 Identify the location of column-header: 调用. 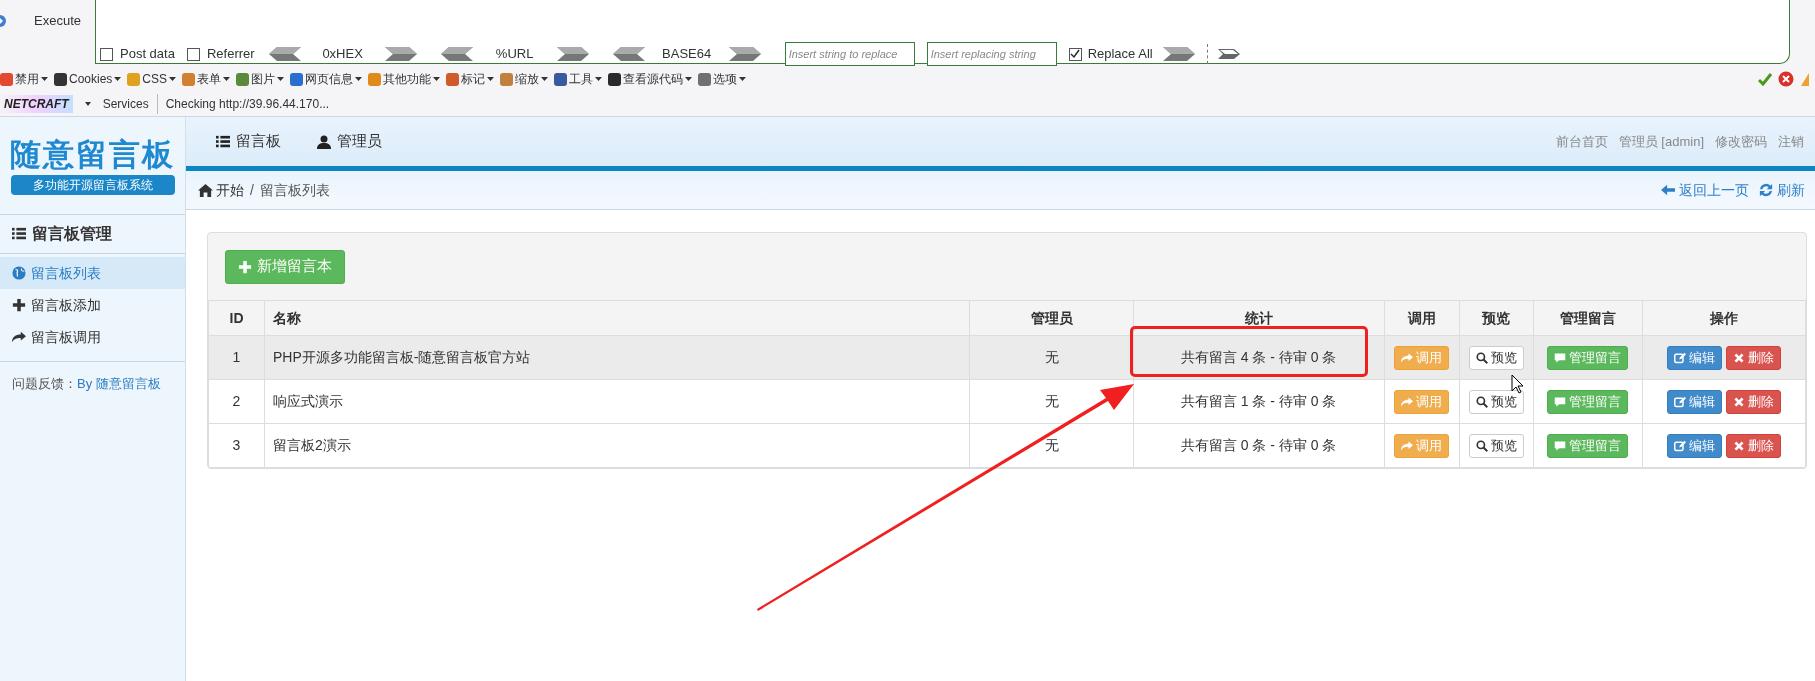
(1422, 318).